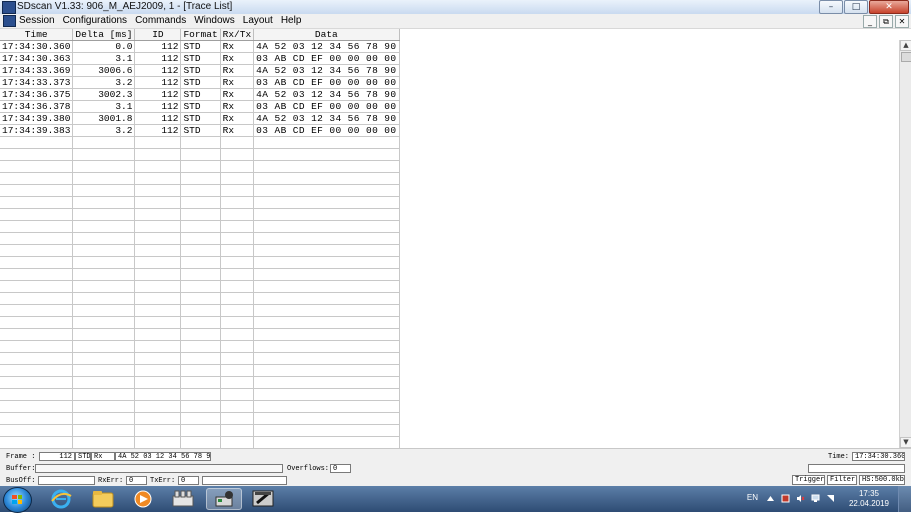 The width and height of the screenshot is (911, 513). Describe the element at coordinates (308, 469) in the screenshot. I see `overflows-label: Overflows:` at that location.